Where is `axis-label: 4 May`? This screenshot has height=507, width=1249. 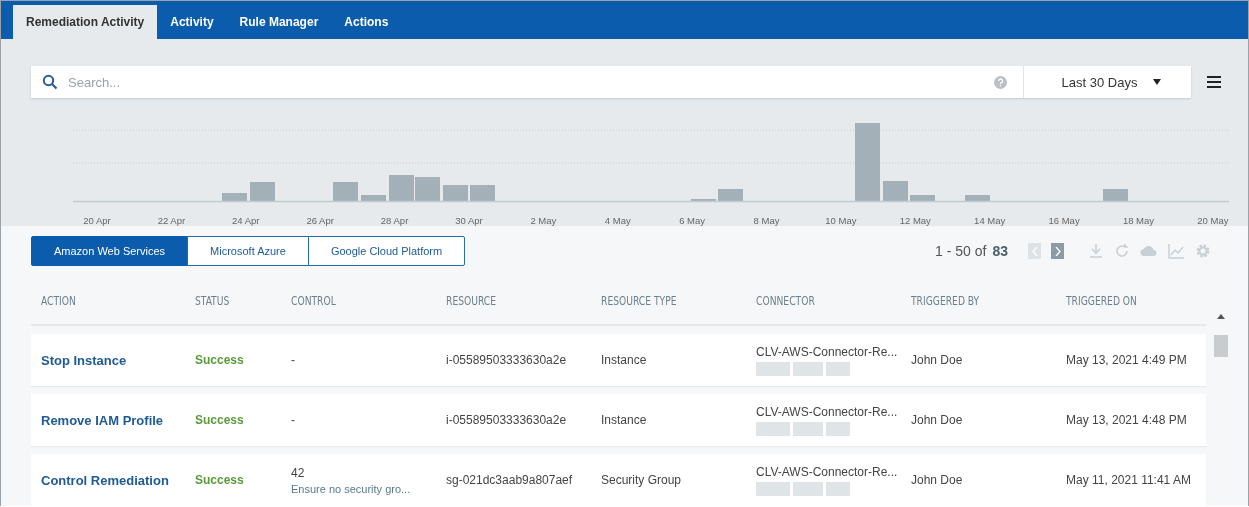
axis-label: 4 May is located at coordinates (617, 220).